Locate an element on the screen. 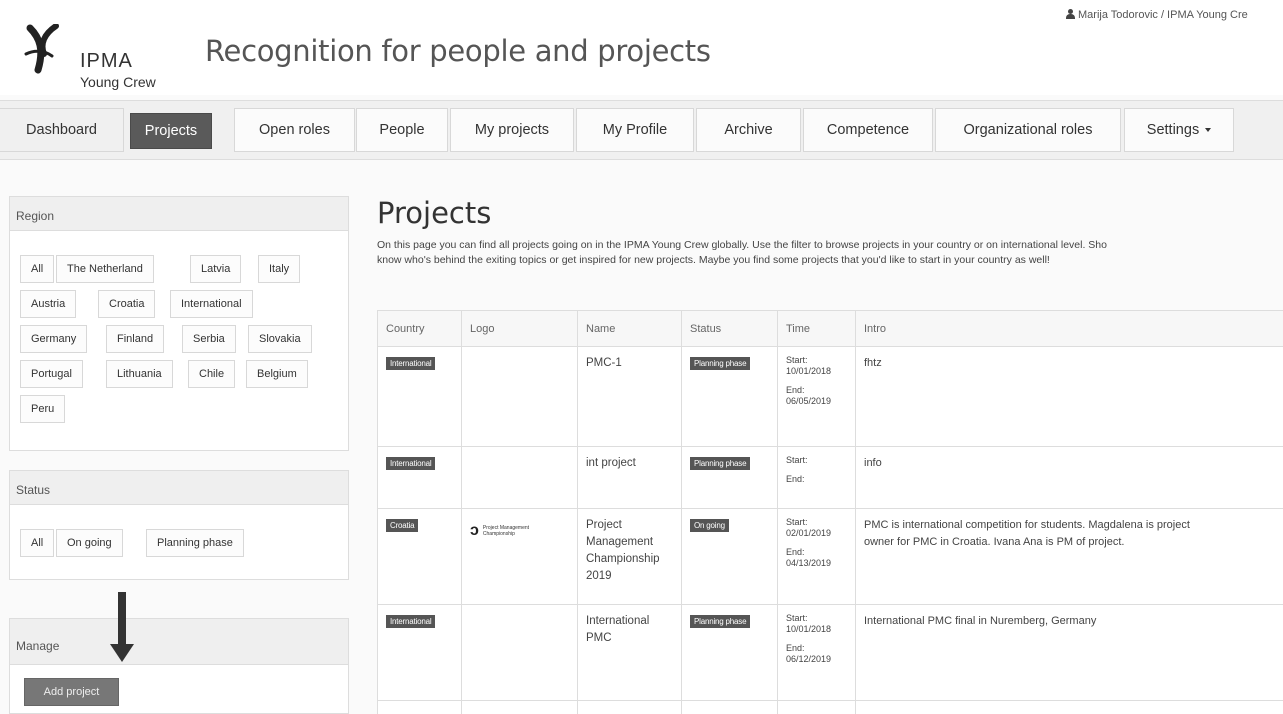 Image resolution: width=1283 pixels, height=714 pixels. time-cell: Start: 10/01/2018 End: 06/12/2019 is located at coordinates (817, 652).